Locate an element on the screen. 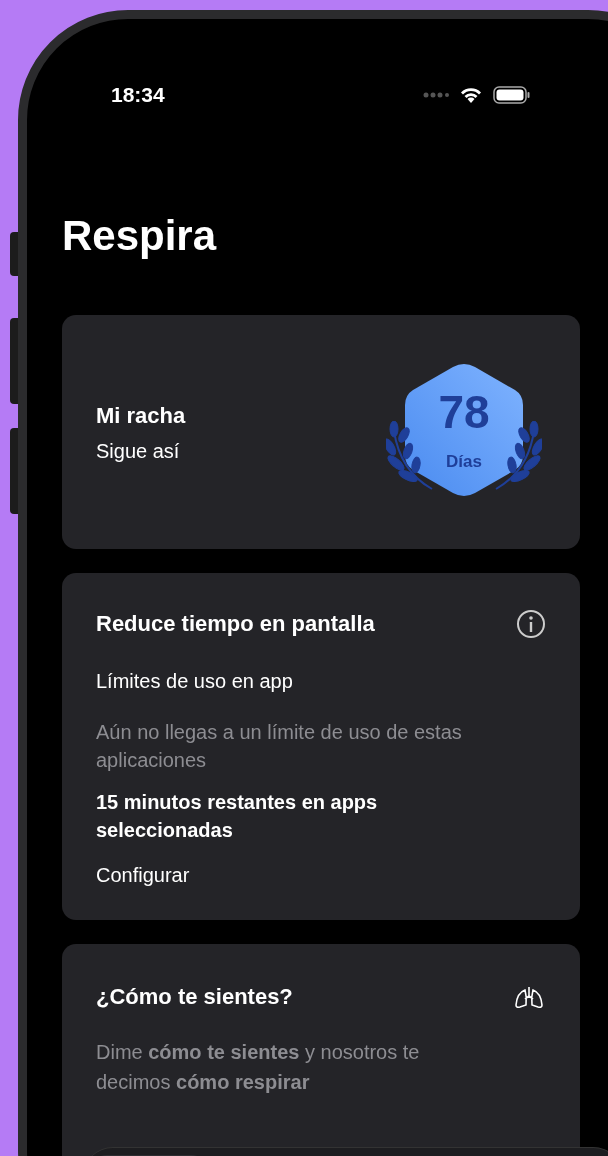 This screenshot has width=608, height=1156. info-icon is located at coordinates (531, 623).